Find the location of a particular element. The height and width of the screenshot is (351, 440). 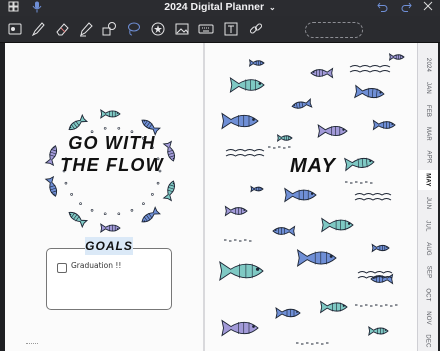

quick-tool-slot is located at coordinates (334, 30).